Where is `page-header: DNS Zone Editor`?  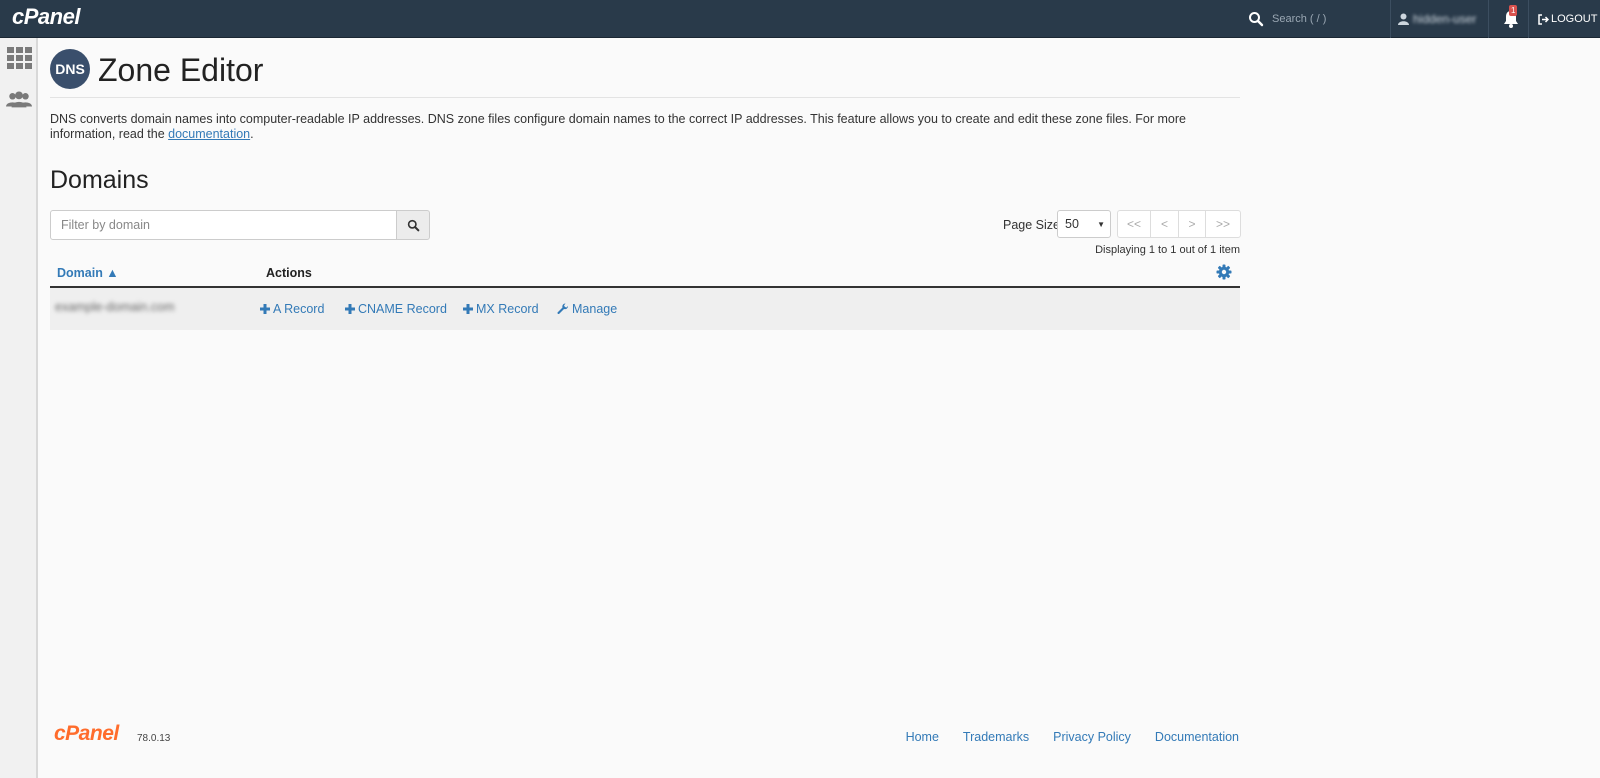 page-header: DNS Zone Editor is located at coordinates (645, 73).